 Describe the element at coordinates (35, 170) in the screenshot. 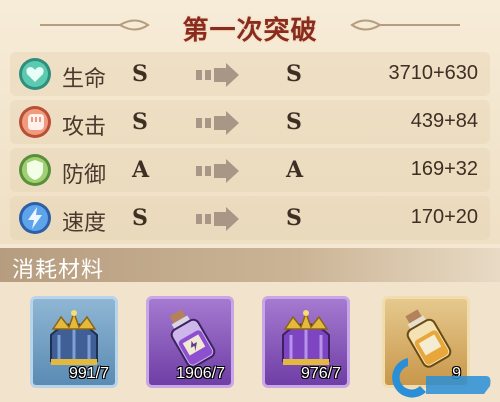

I see `shield-icon` at that location.